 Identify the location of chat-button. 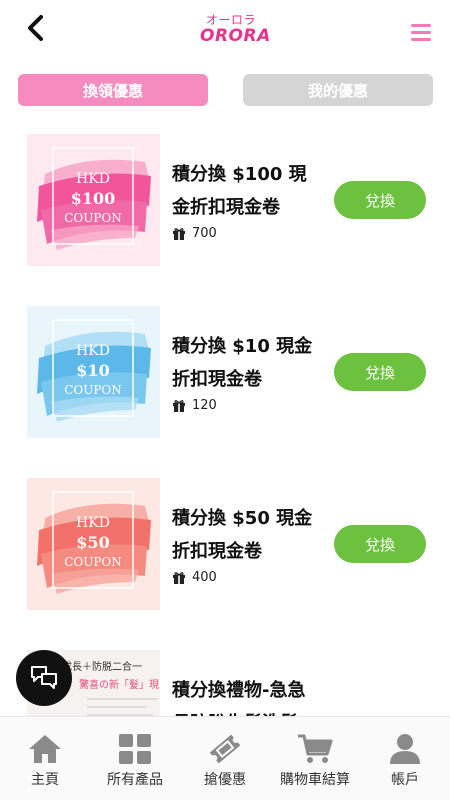
(44, 678).